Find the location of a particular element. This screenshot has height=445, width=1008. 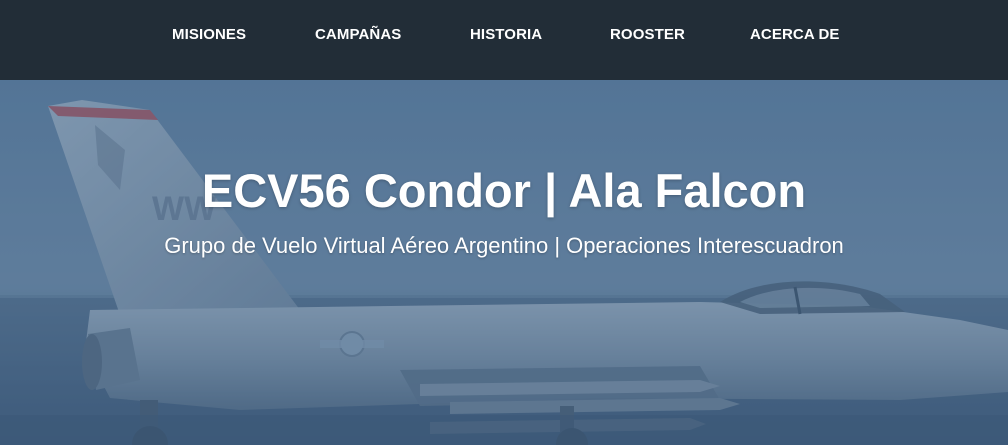

nav-item-misiones: MISIONES is located at coordinates (209, 35).